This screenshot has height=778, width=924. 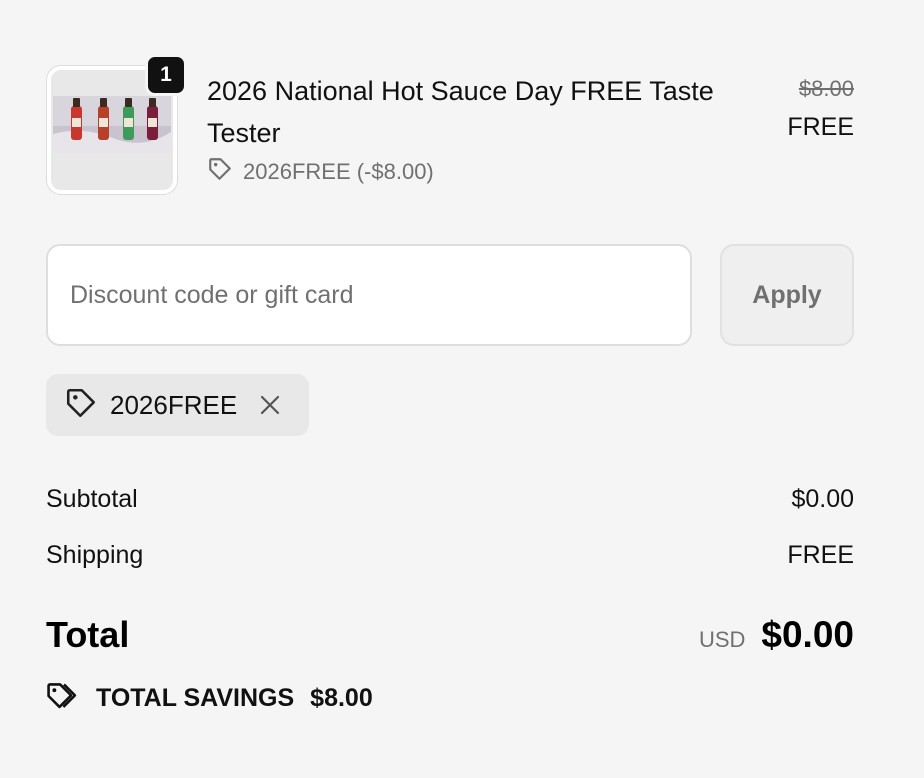 What do you see at coordinates (820, 554) in the screenshot?
I see `shipping-value: FREE` at bounding box center [820, 554].